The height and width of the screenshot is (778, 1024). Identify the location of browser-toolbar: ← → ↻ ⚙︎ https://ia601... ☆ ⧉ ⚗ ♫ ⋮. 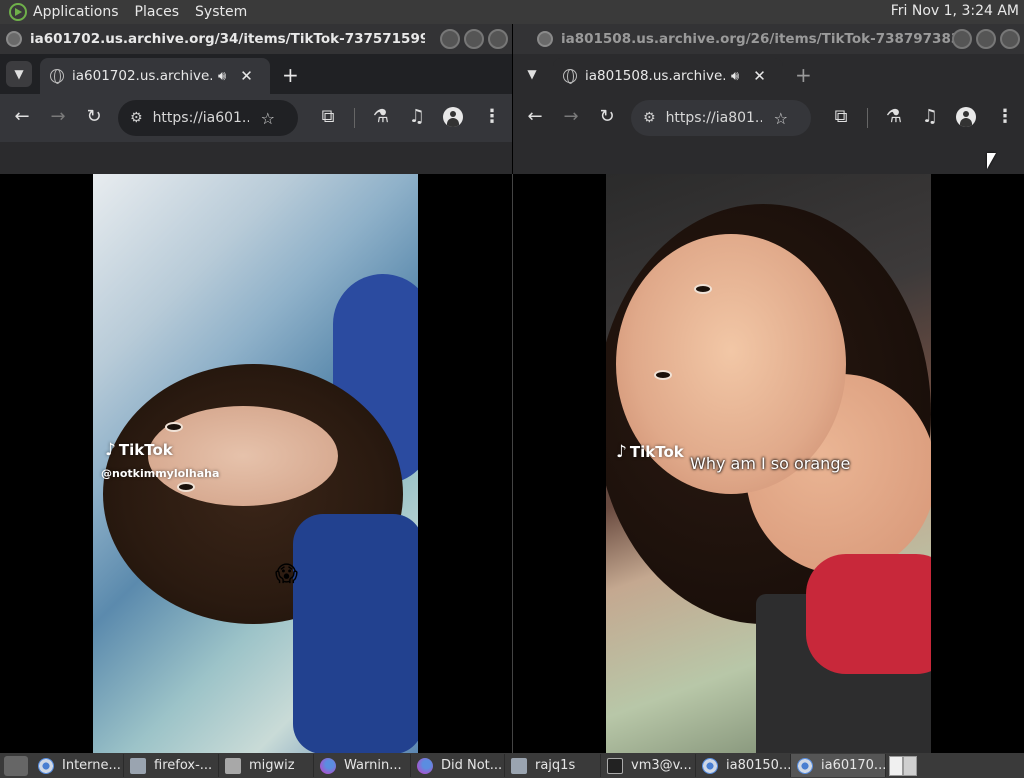
(256, 118).